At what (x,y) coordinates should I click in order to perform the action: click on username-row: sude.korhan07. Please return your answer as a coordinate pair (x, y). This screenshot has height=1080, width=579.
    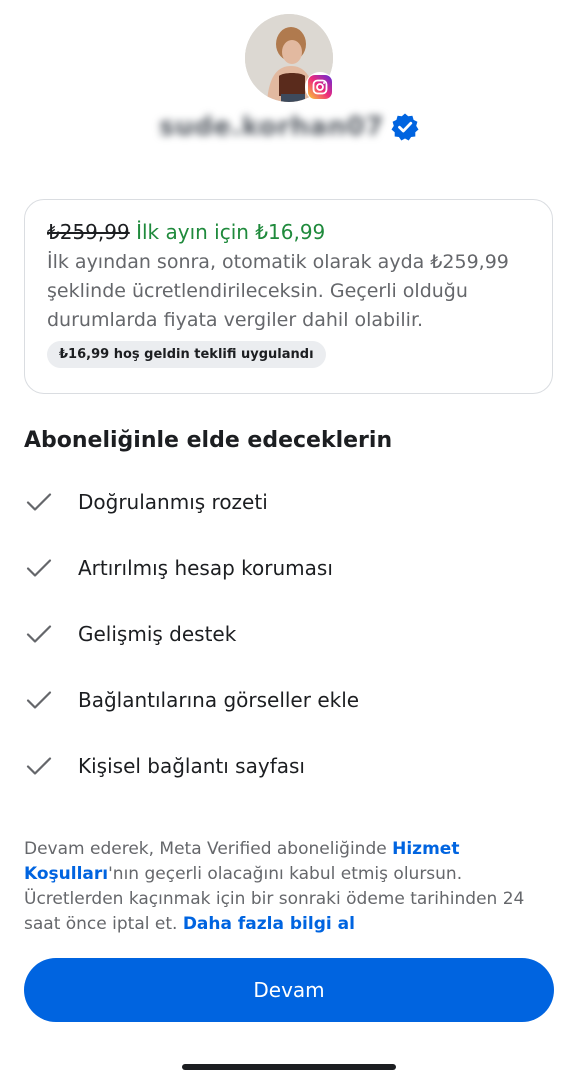
    Looking at the image, I should click on (289, 127).